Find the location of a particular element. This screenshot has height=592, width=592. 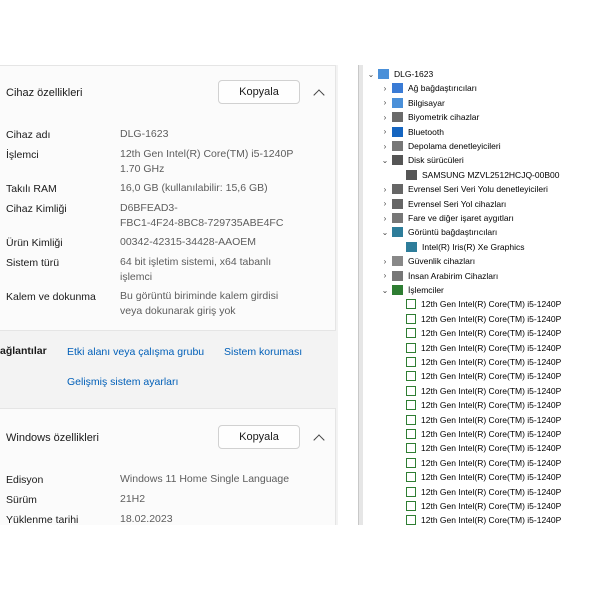

tree-category: › Evrensel Seri Veri Yolu denetleyicileri is located at coordinates (464, 189).